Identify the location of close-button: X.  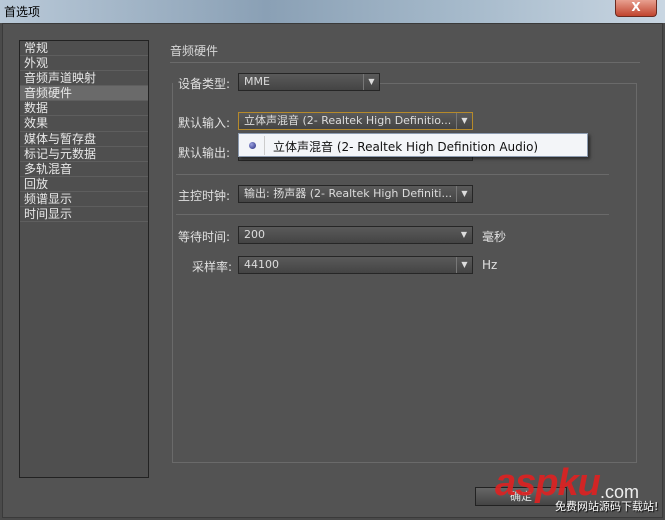
(636, 8).